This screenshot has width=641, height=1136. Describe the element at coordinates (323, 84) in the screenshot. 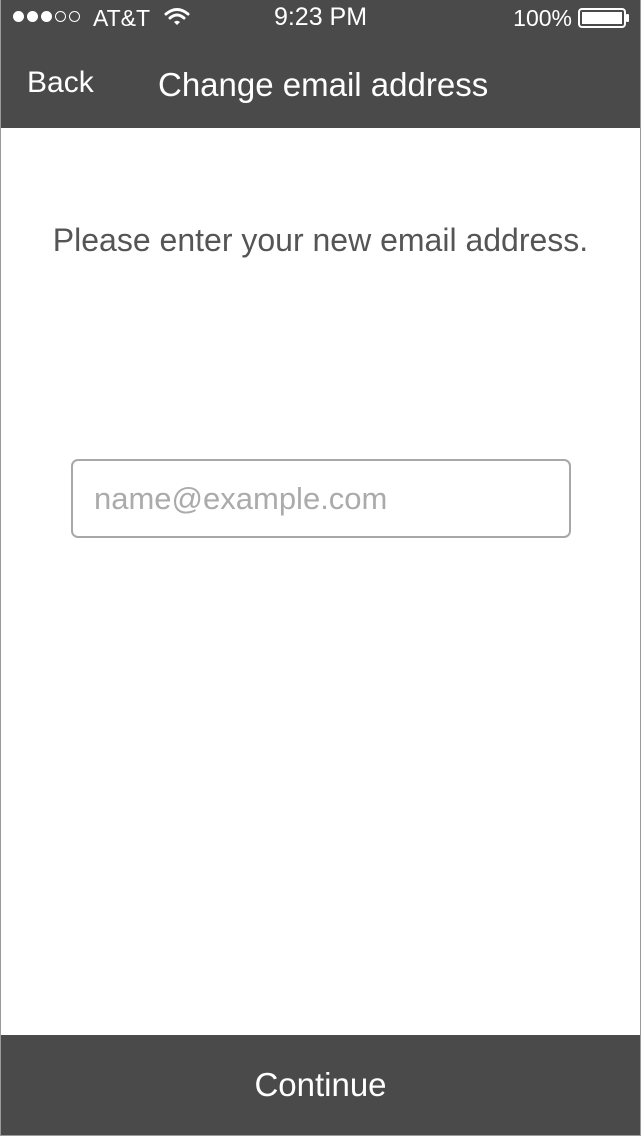

I see `page-title: Change email address` at that location.